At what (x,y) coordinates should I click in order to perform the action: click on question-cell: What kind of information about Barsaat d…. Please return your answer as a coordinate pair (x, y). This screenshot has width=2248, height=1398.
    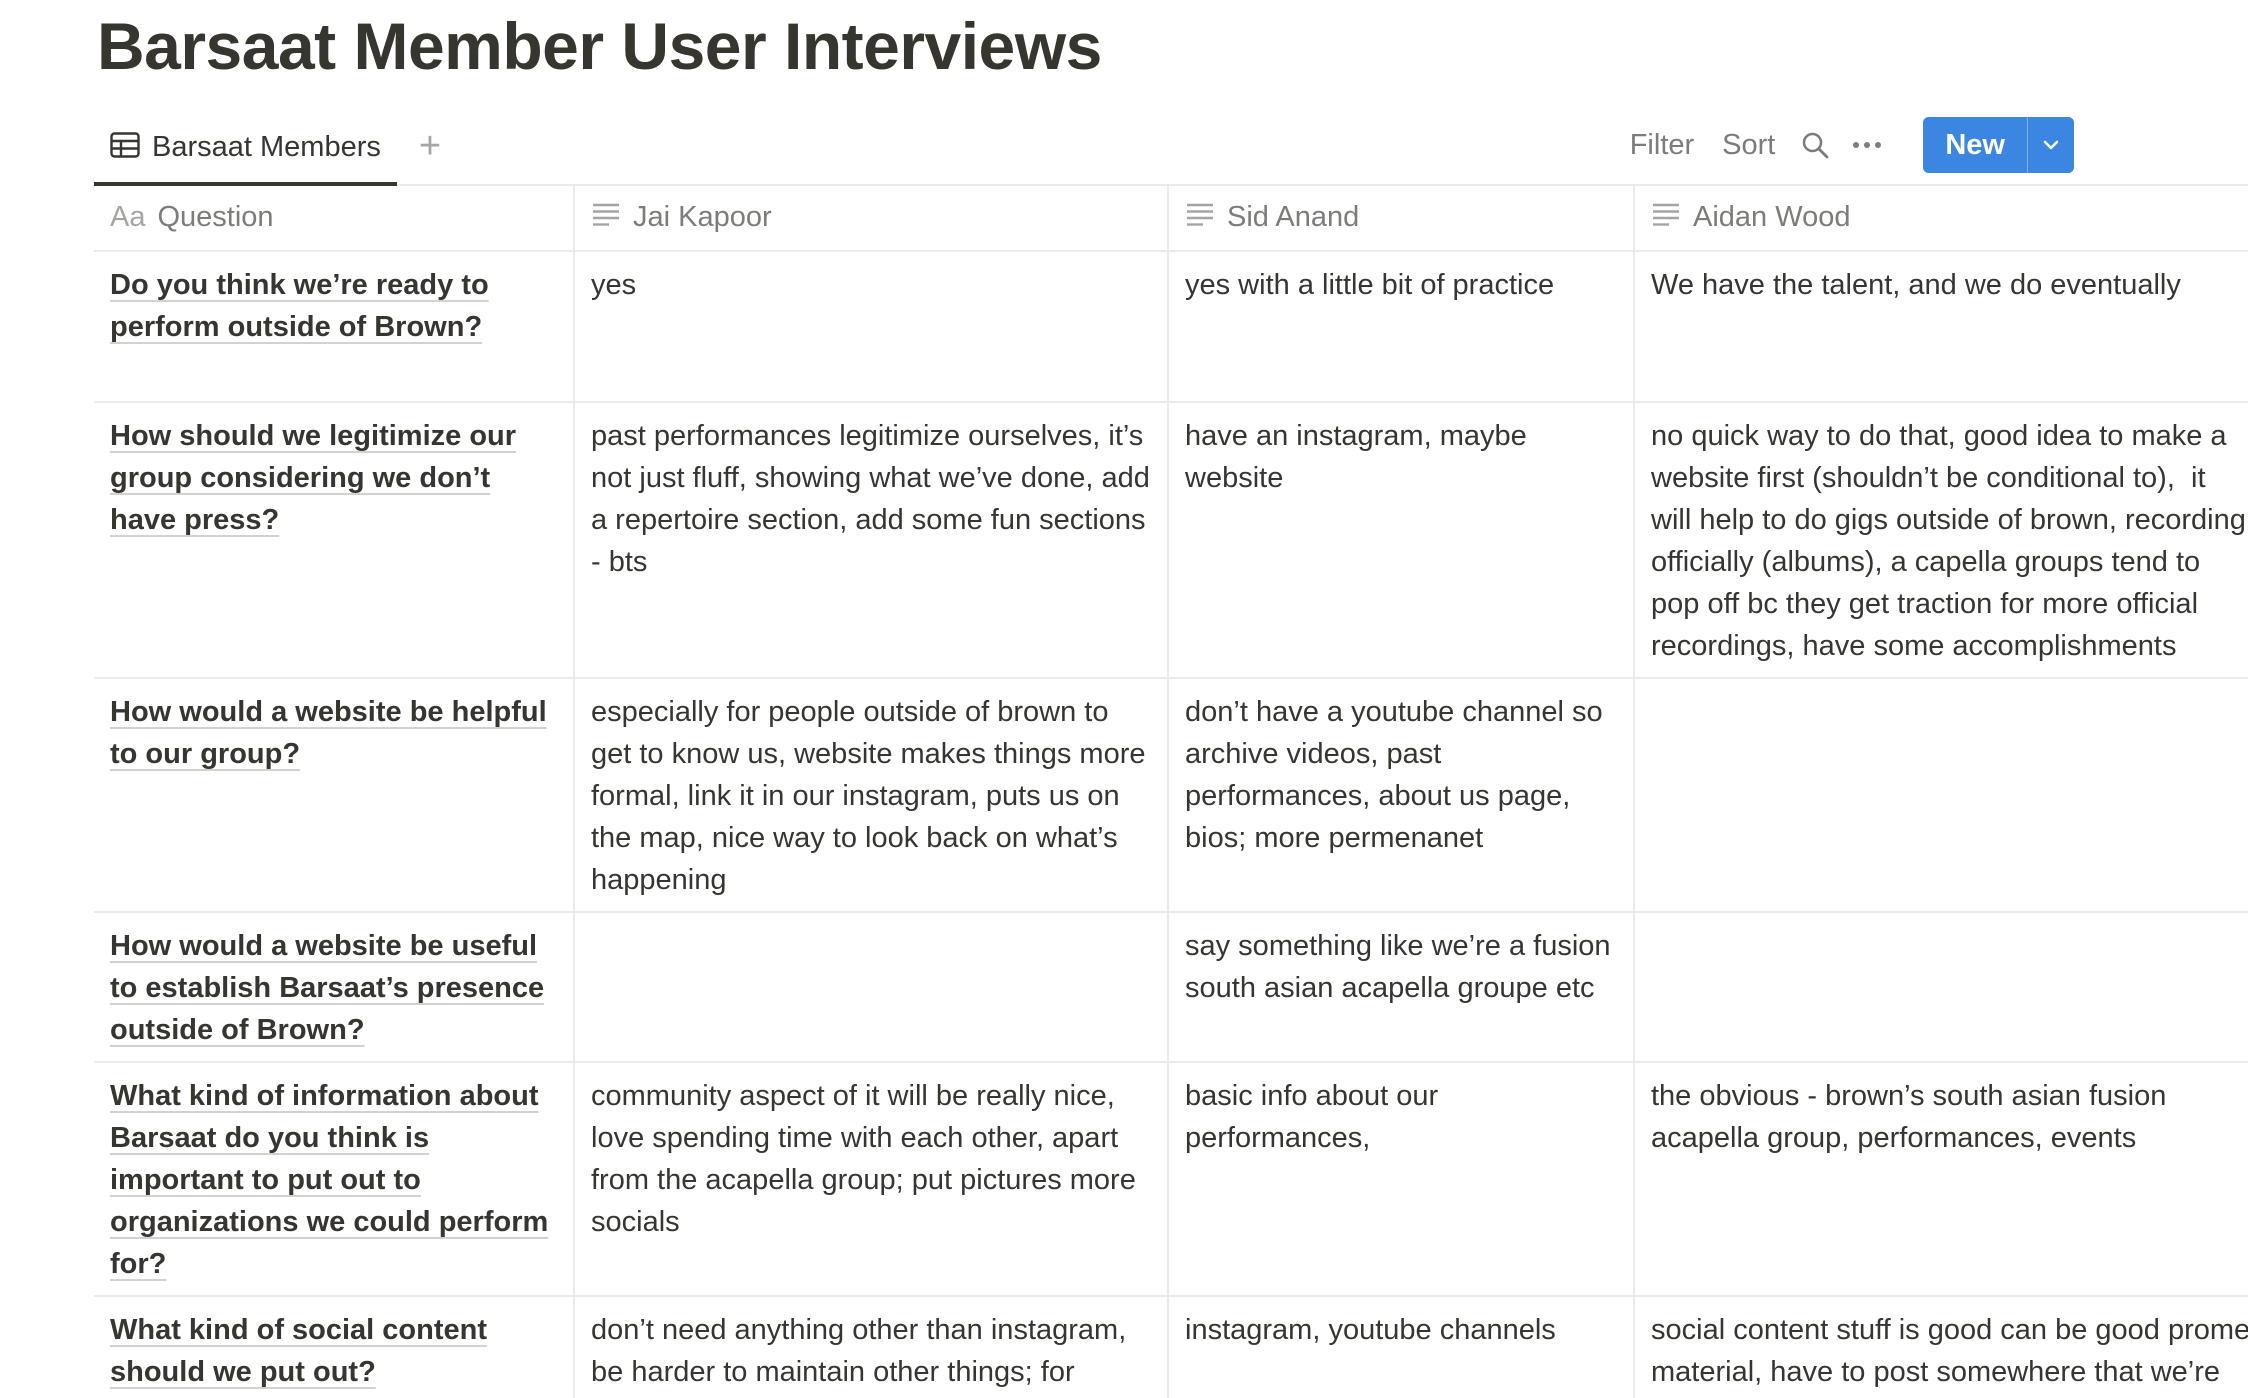
    Looking at the image, I should click on (334, 1179).